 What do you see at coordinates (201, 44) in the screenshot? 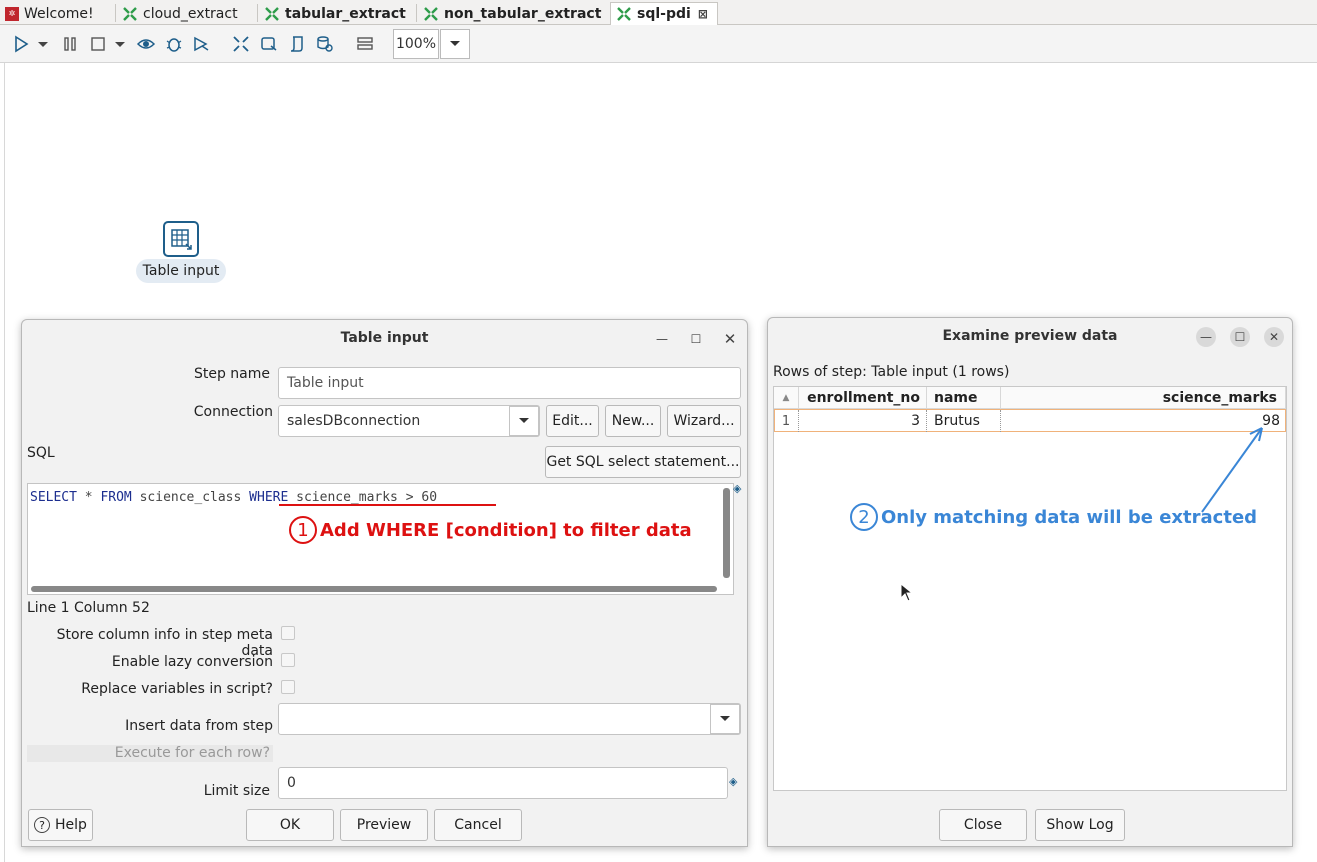
I see `replay-icon` at bounding box center [201, 44].